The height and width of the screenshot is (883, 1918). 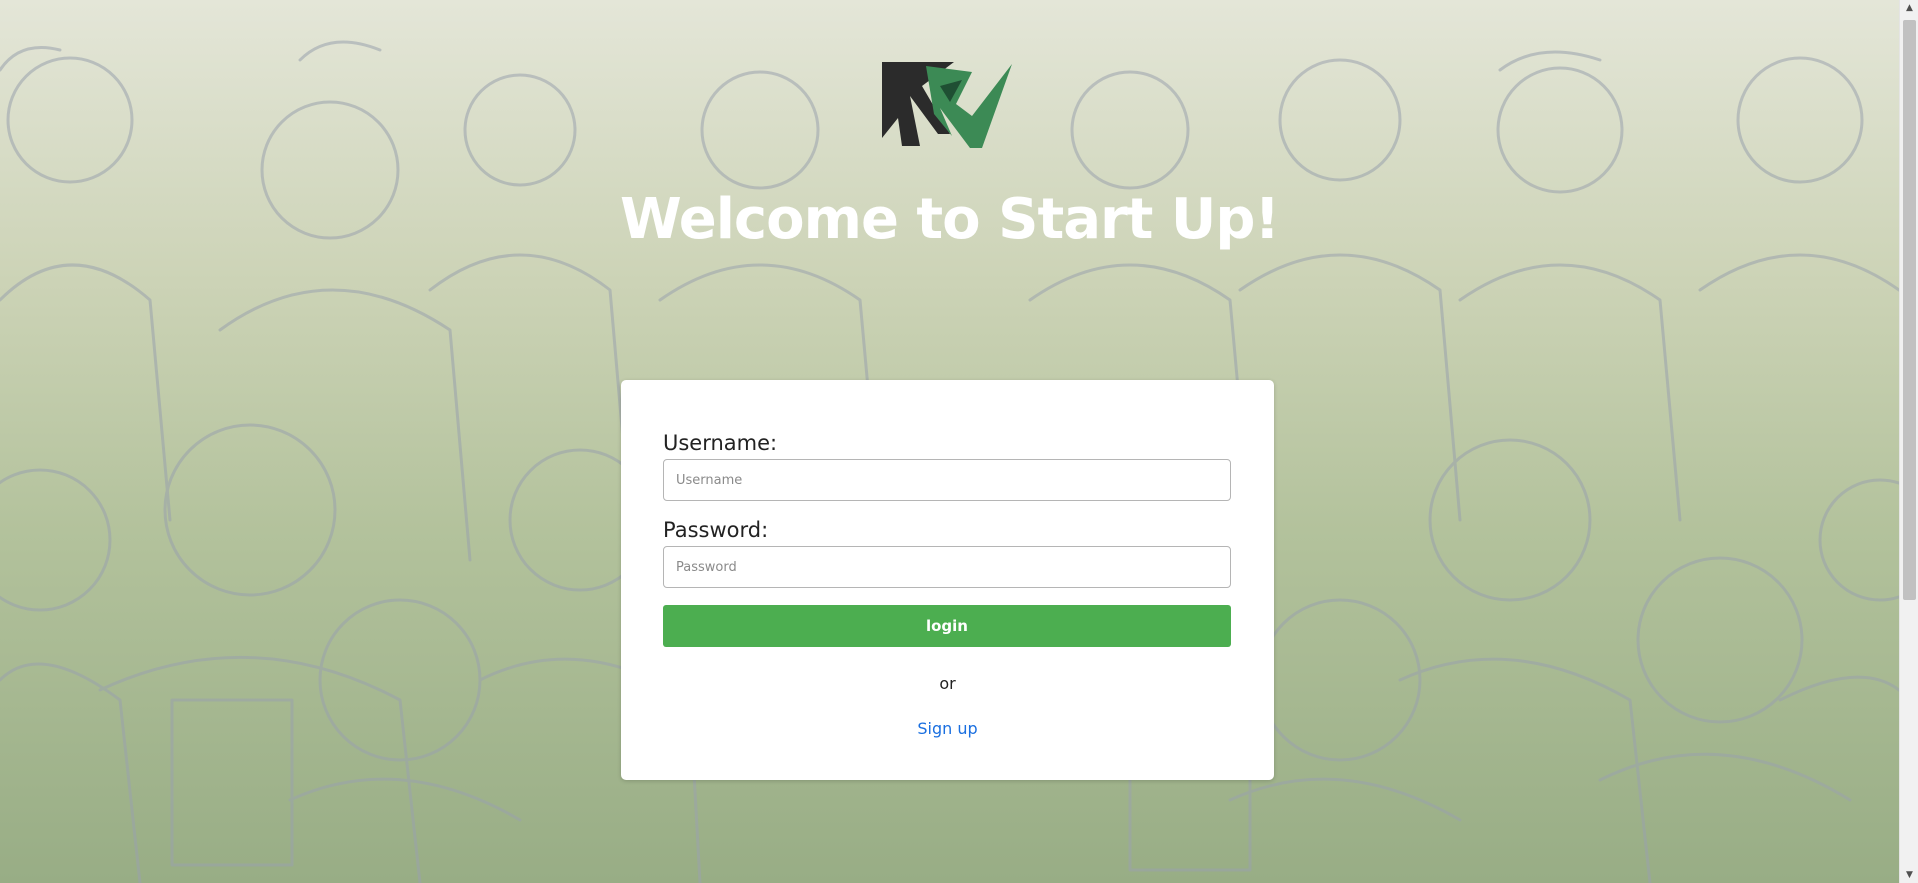 I want to click on password-input, so click(x=947, y=567).